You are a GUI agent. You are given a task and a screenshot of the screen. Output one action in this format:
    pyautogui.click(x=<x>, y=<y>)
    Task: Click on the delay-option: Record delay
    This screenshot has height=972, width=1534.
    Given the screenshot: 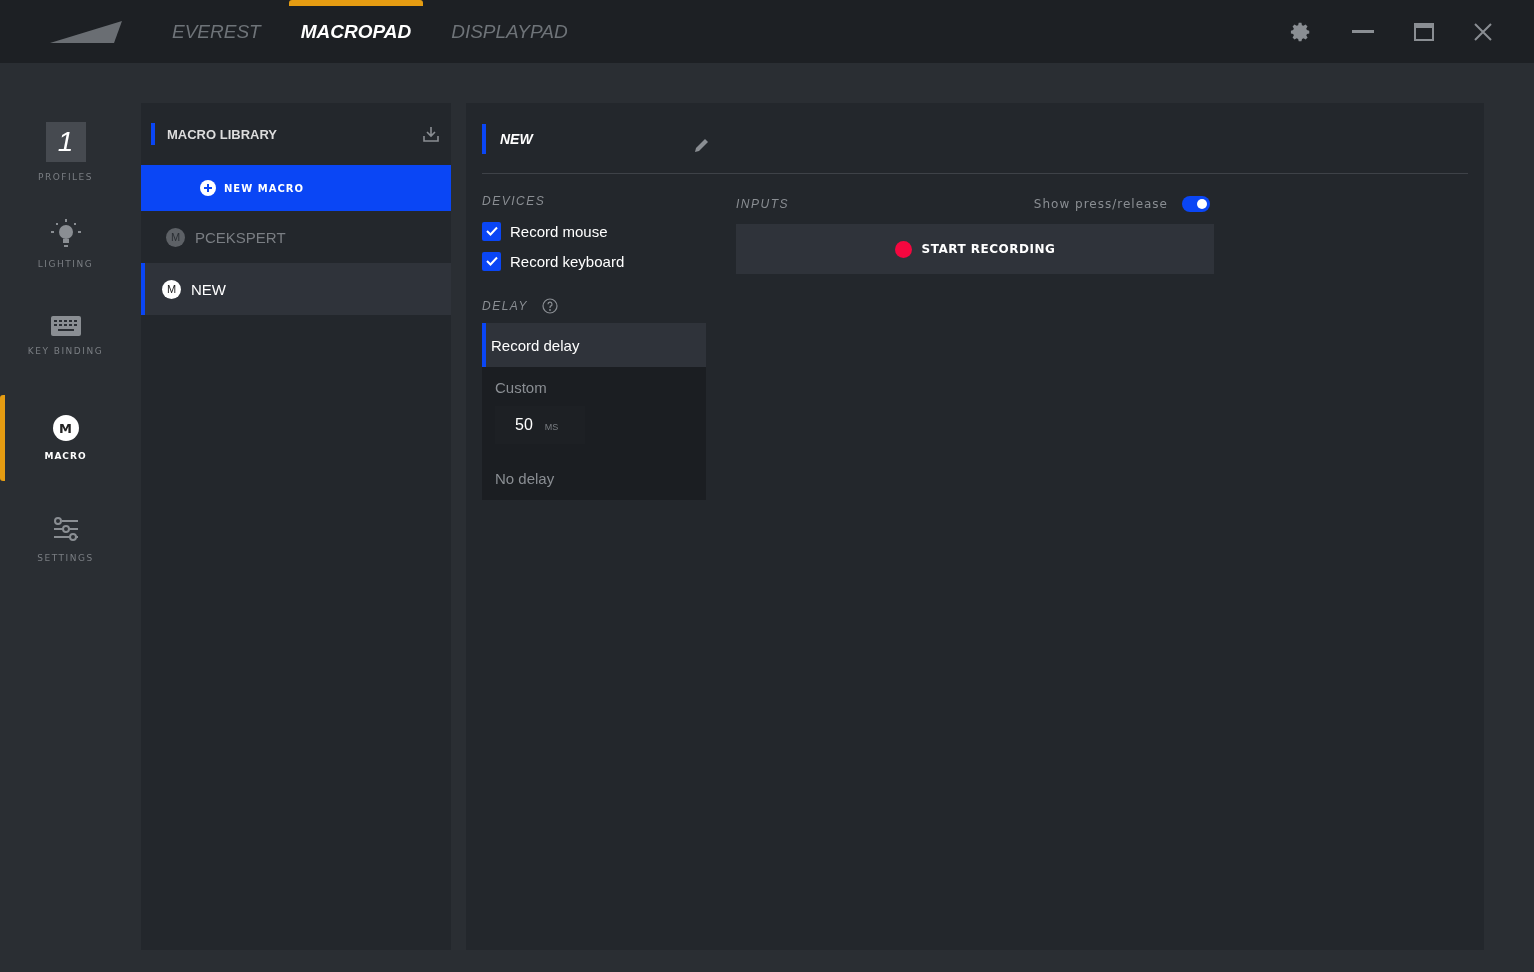 What is the action you would take?
    pyautogui.click(x=594, y=345)
    